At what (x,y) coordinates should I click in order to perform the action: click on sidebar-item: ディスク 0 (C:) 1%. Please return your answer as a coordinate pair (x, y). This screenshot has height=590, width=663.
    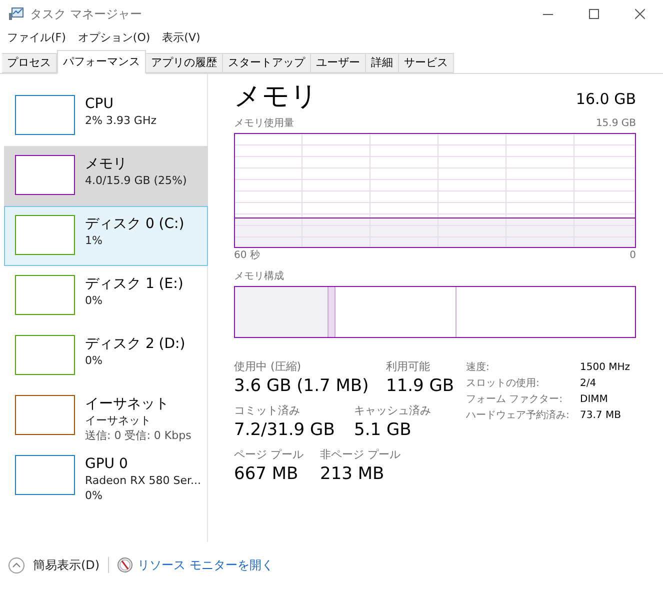
    Looking at the image, I should click on (106, 236).